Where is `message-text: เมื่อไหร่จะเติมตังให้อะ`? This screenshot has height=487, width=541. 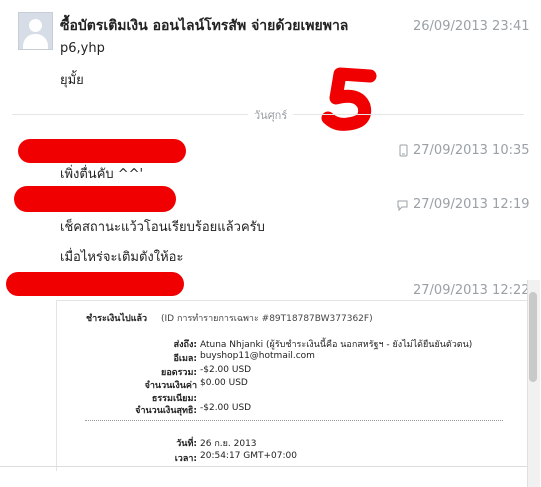 message-text: เมื่อไหร่จะเติมตังให้อะ is located at coordinates (122, 257).